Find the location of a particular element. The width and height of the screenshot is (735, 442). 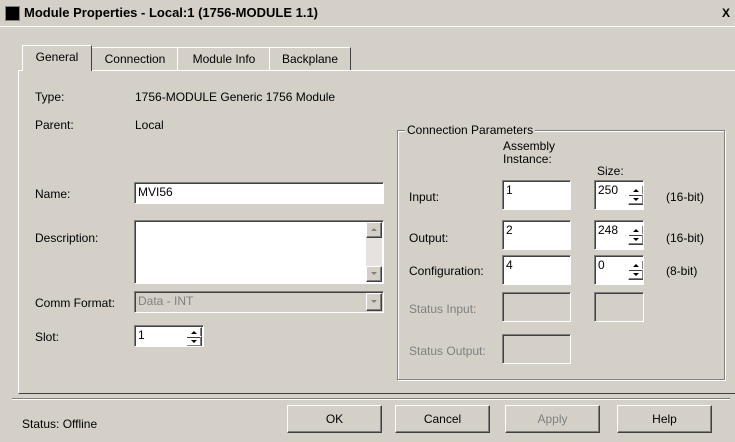

name-label: Name: is located at coordinates (53, 194).